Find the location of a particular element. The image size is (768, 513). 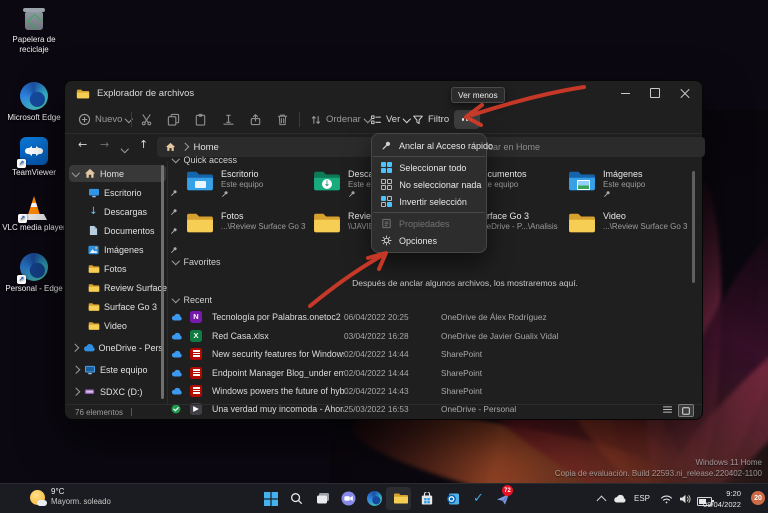

desktop-icon-teamviewer: ↗ TeamViewer is located at coordinates (34, 157).